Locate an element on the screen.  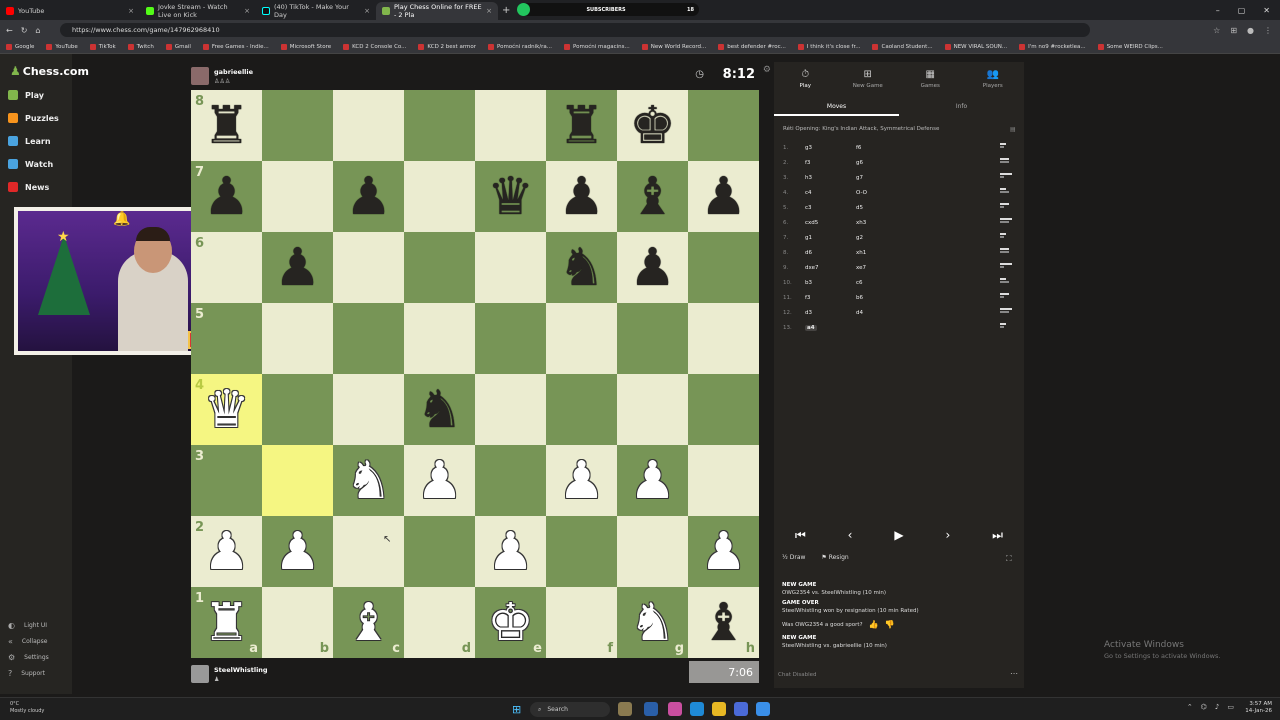
white-rook-icon: ♜ is located at coordinates (226, 623).